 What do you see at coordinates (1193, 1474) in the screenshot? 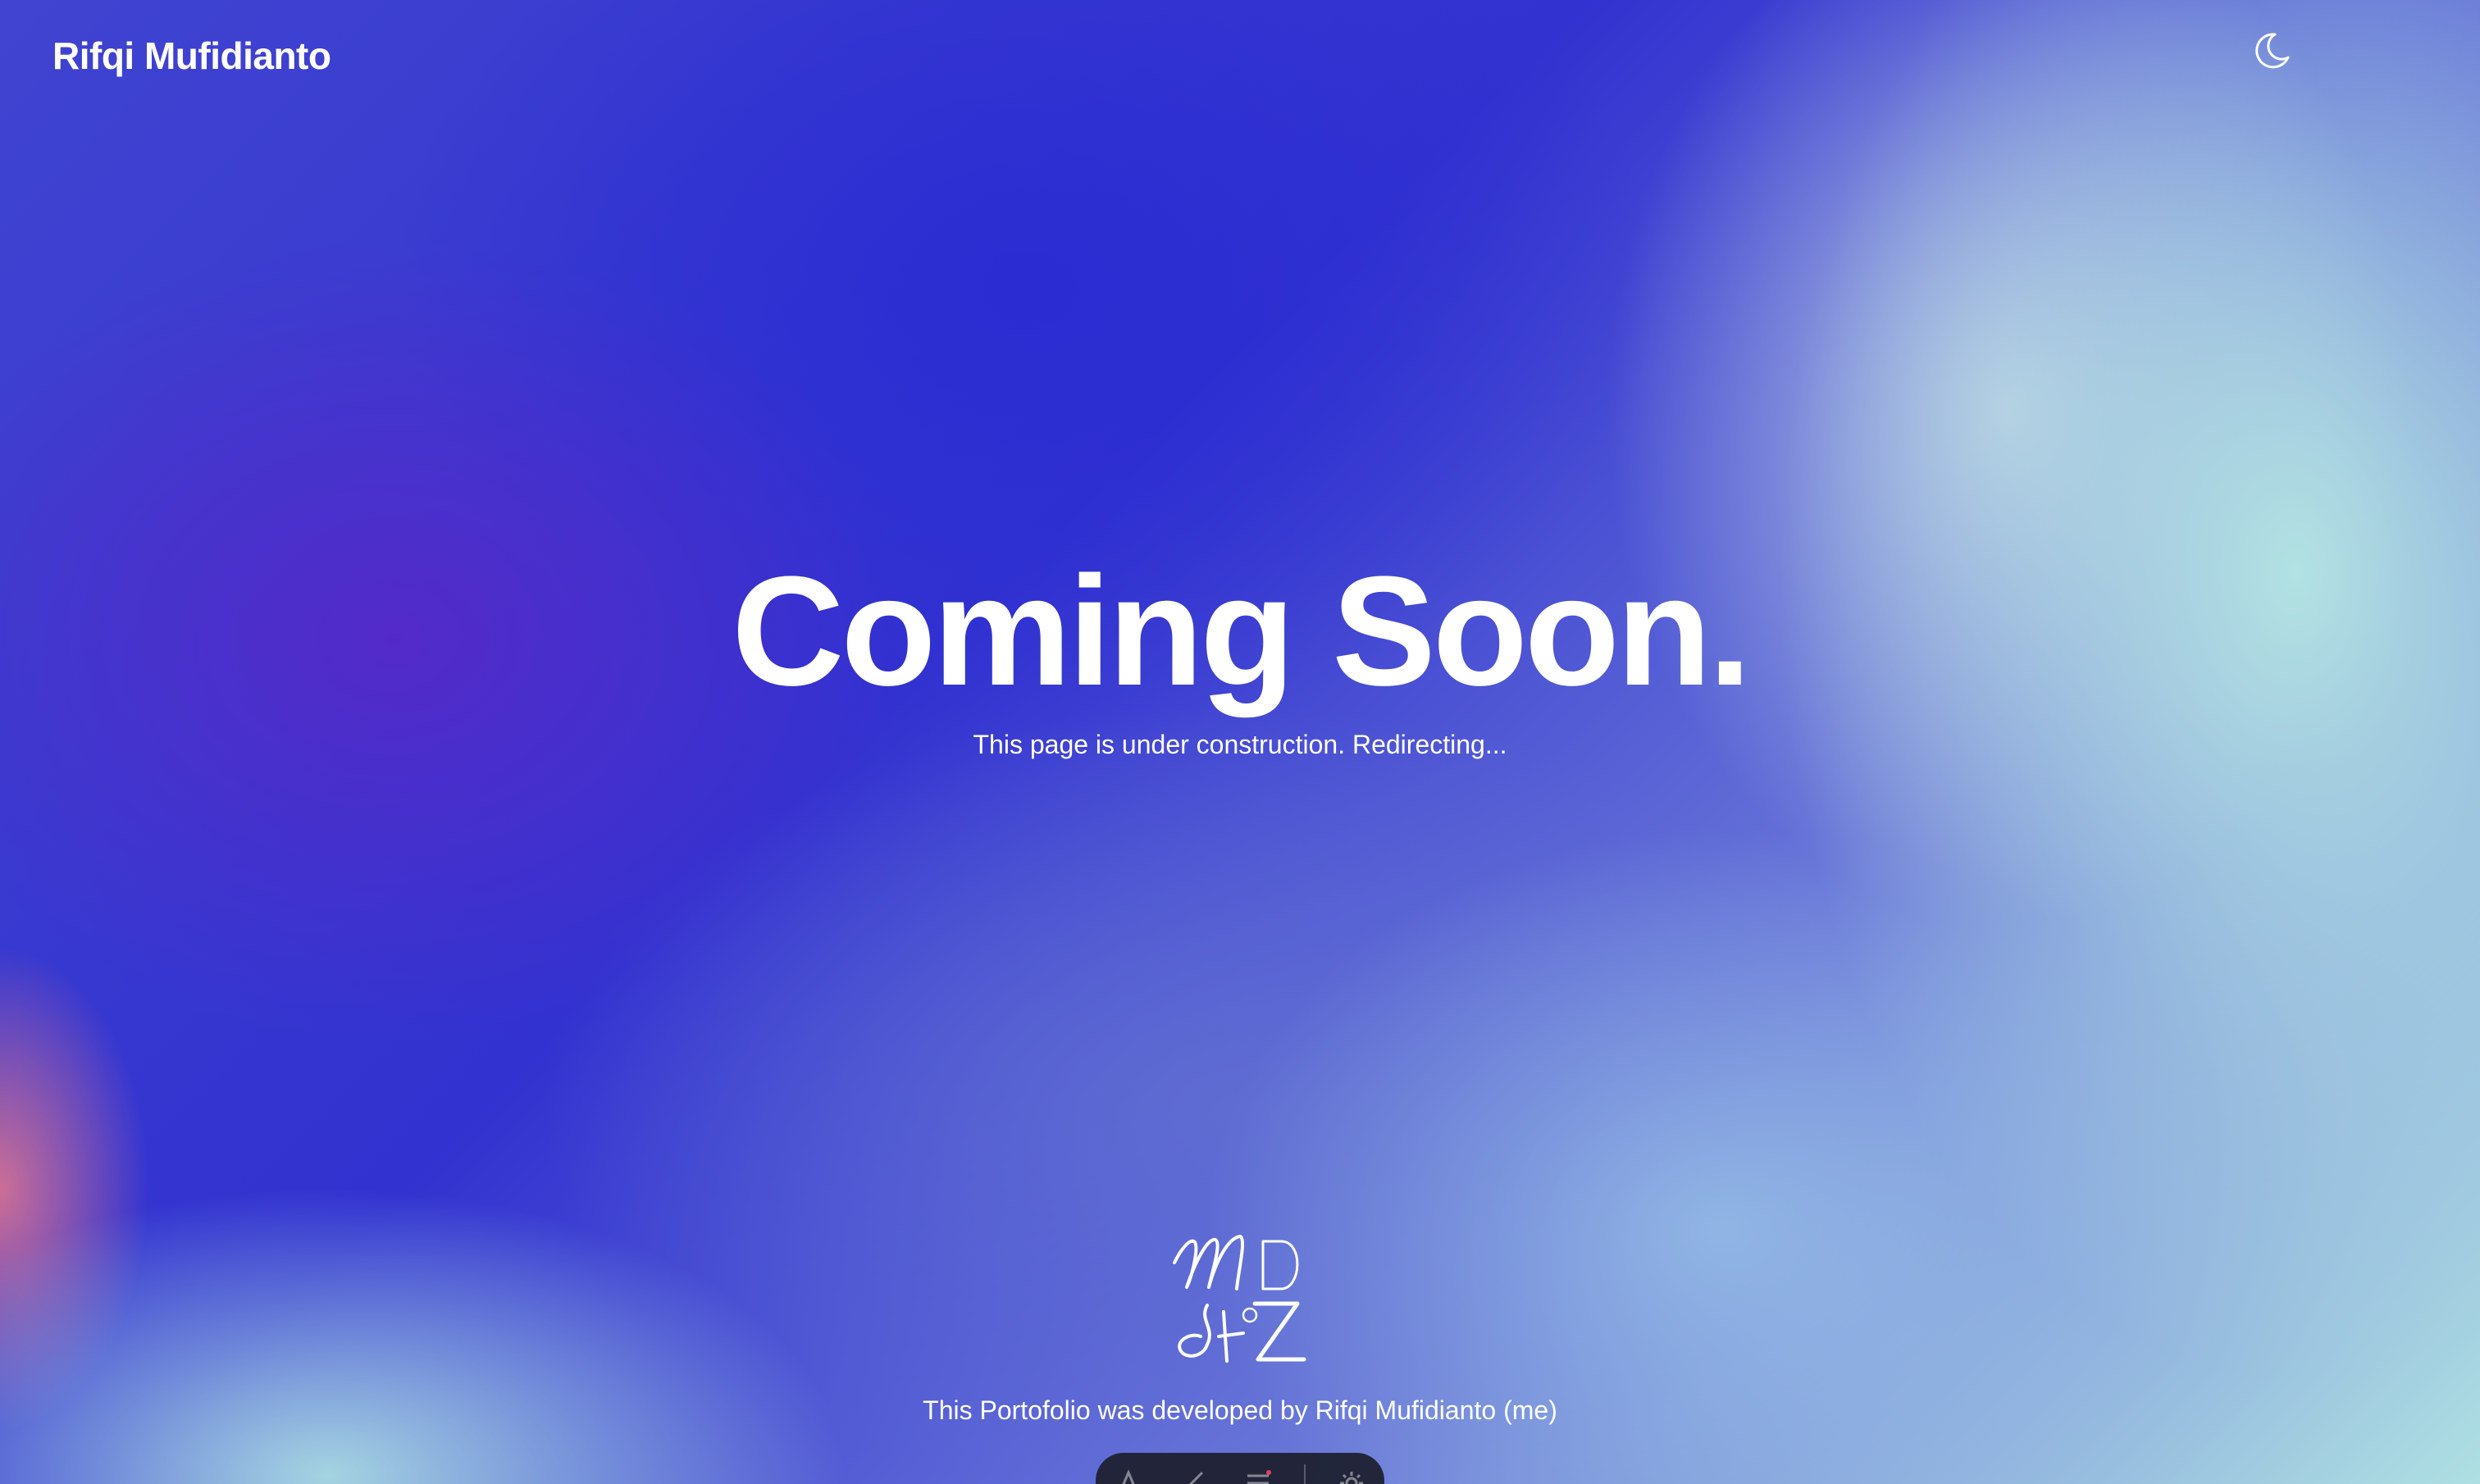
I see `brush-icon` at bounding box center [1193, 1474].